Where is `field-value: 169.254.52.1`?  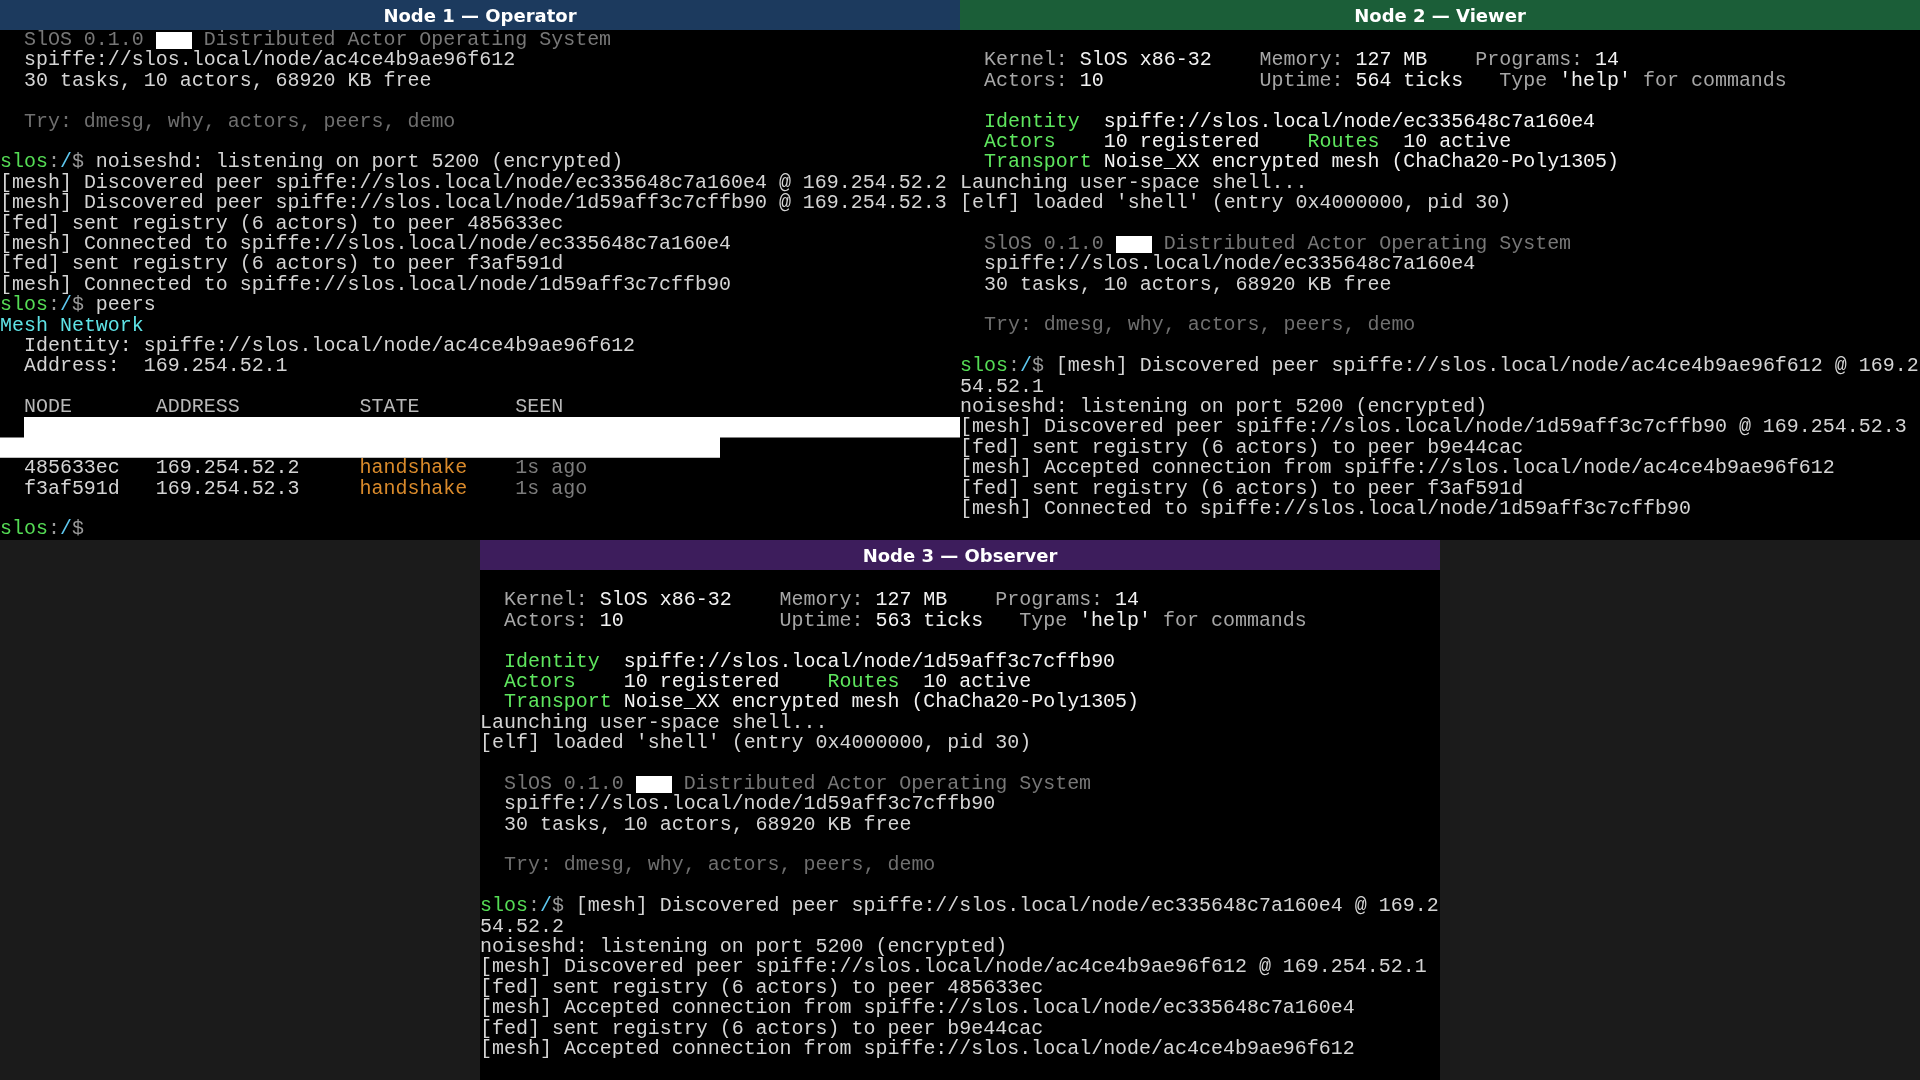 field-value: 169.254.52.1 is located at coordinates (215, 366).